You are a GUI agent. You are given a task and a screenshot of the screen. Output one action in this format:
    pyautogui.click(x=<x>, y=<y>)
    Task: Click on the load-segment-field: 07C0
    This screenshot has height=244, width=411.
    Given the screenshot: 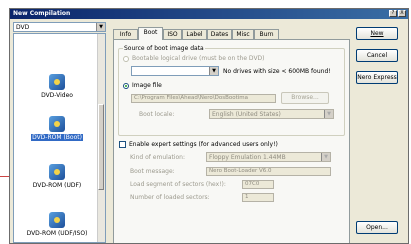 What is the action you would take?
    pyautogui.click(x=258, y=184)
    